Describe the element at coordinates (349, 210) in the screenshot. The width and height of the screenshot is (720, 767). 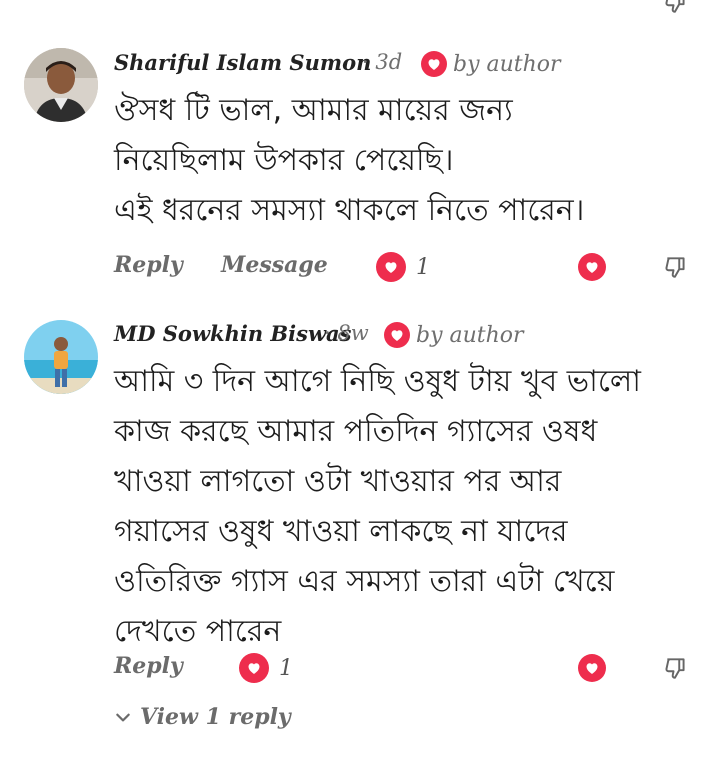
I see `comment-line: এই ধরনের সমস্যা থাকলে নিতে পারেন।` at that location.